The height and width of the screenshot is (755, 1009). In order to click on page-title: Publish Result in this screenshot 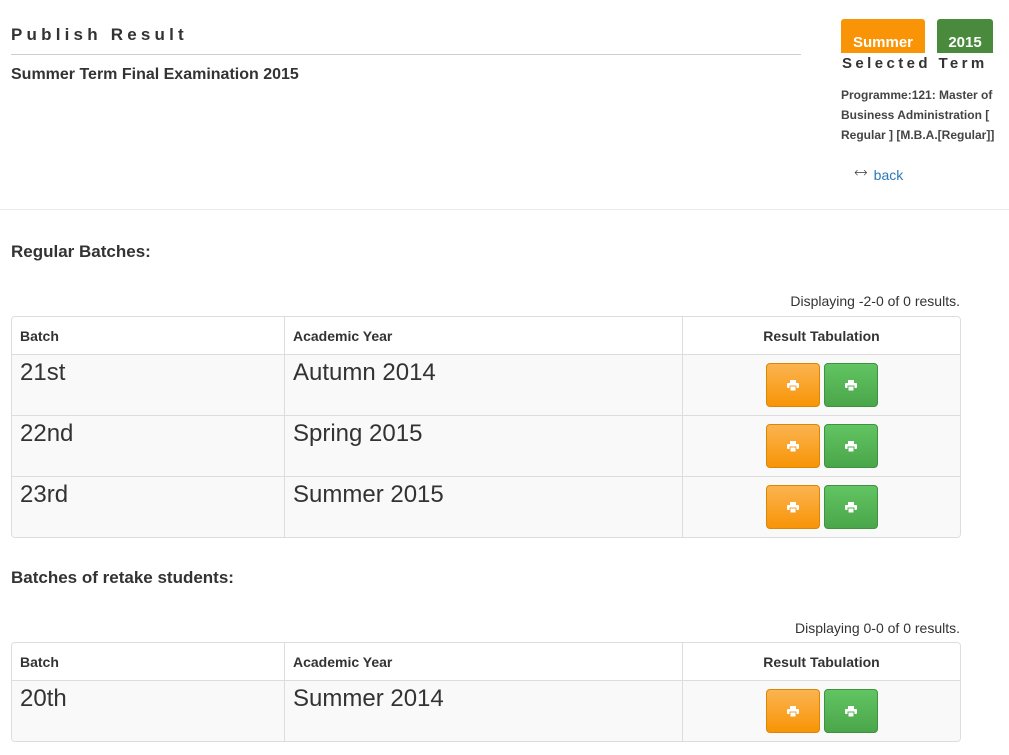, I will do `click(99, 34)`.